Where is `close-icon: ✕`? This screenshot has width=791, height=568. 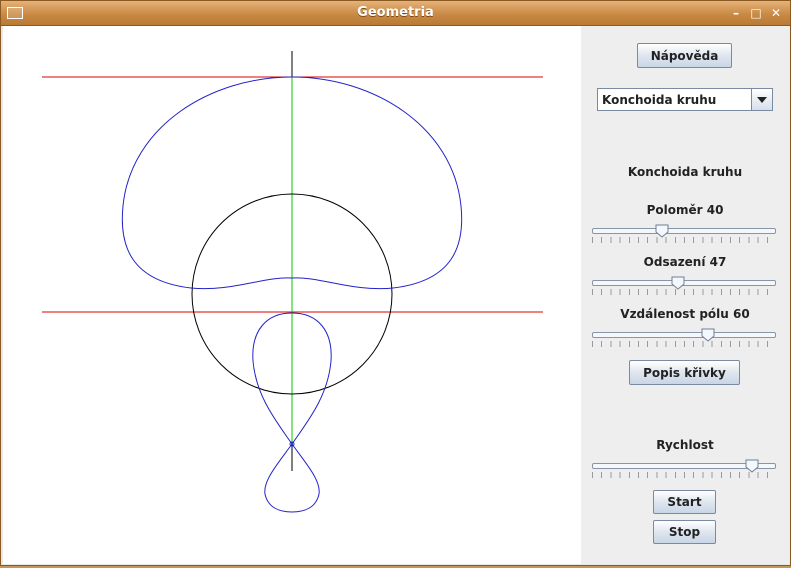
close-icon: ✕ is located at coordinates (776, 13).